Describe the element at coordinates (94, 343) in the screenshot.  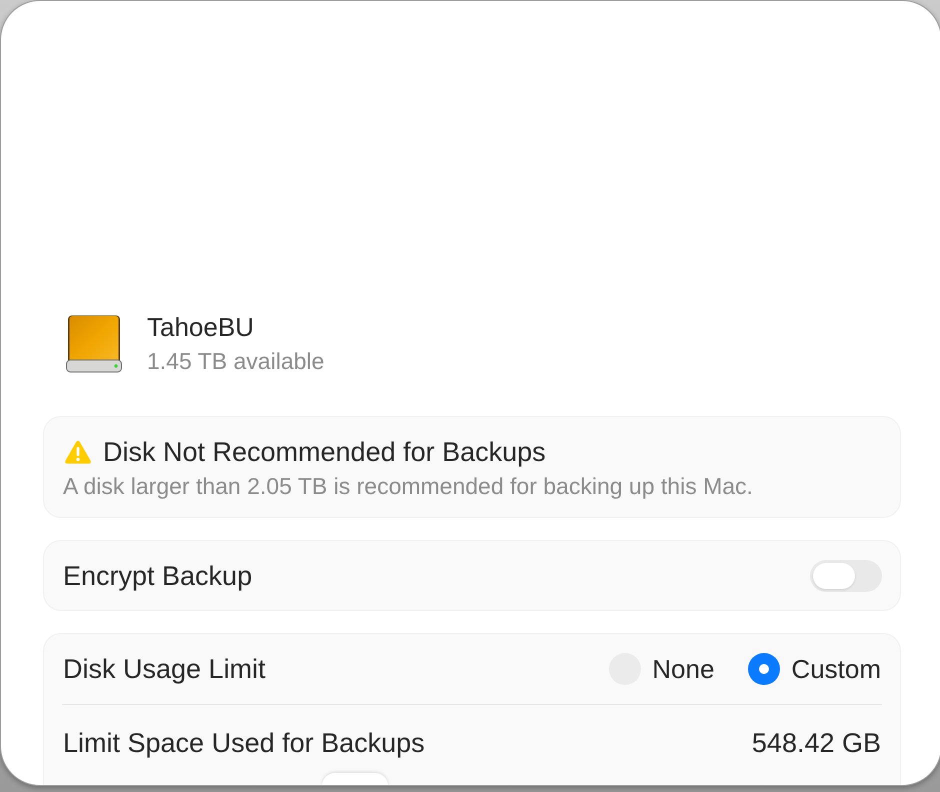
I see `external-drive-icon` at that location.